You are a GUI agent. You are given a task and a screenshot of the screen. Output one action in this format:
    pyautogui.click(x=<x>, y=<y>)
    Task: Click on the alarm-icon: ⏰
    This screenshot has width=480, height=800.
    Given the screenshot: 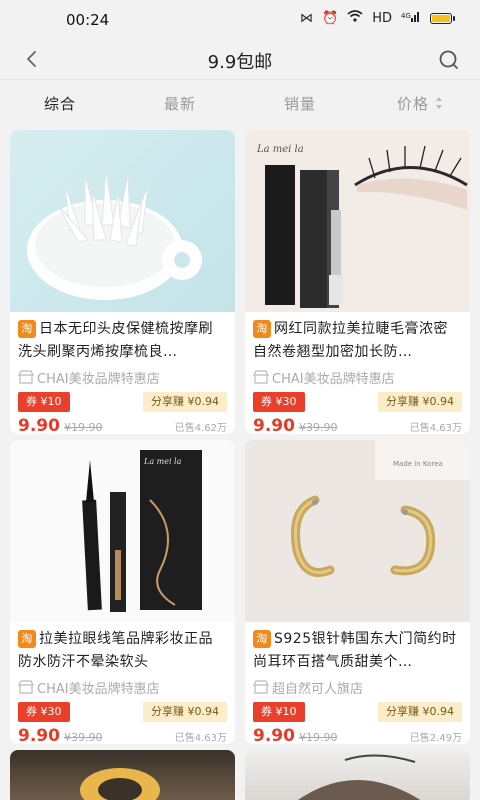 What is the action you would take?
    pyautogui.click(x=330, y=18)
    